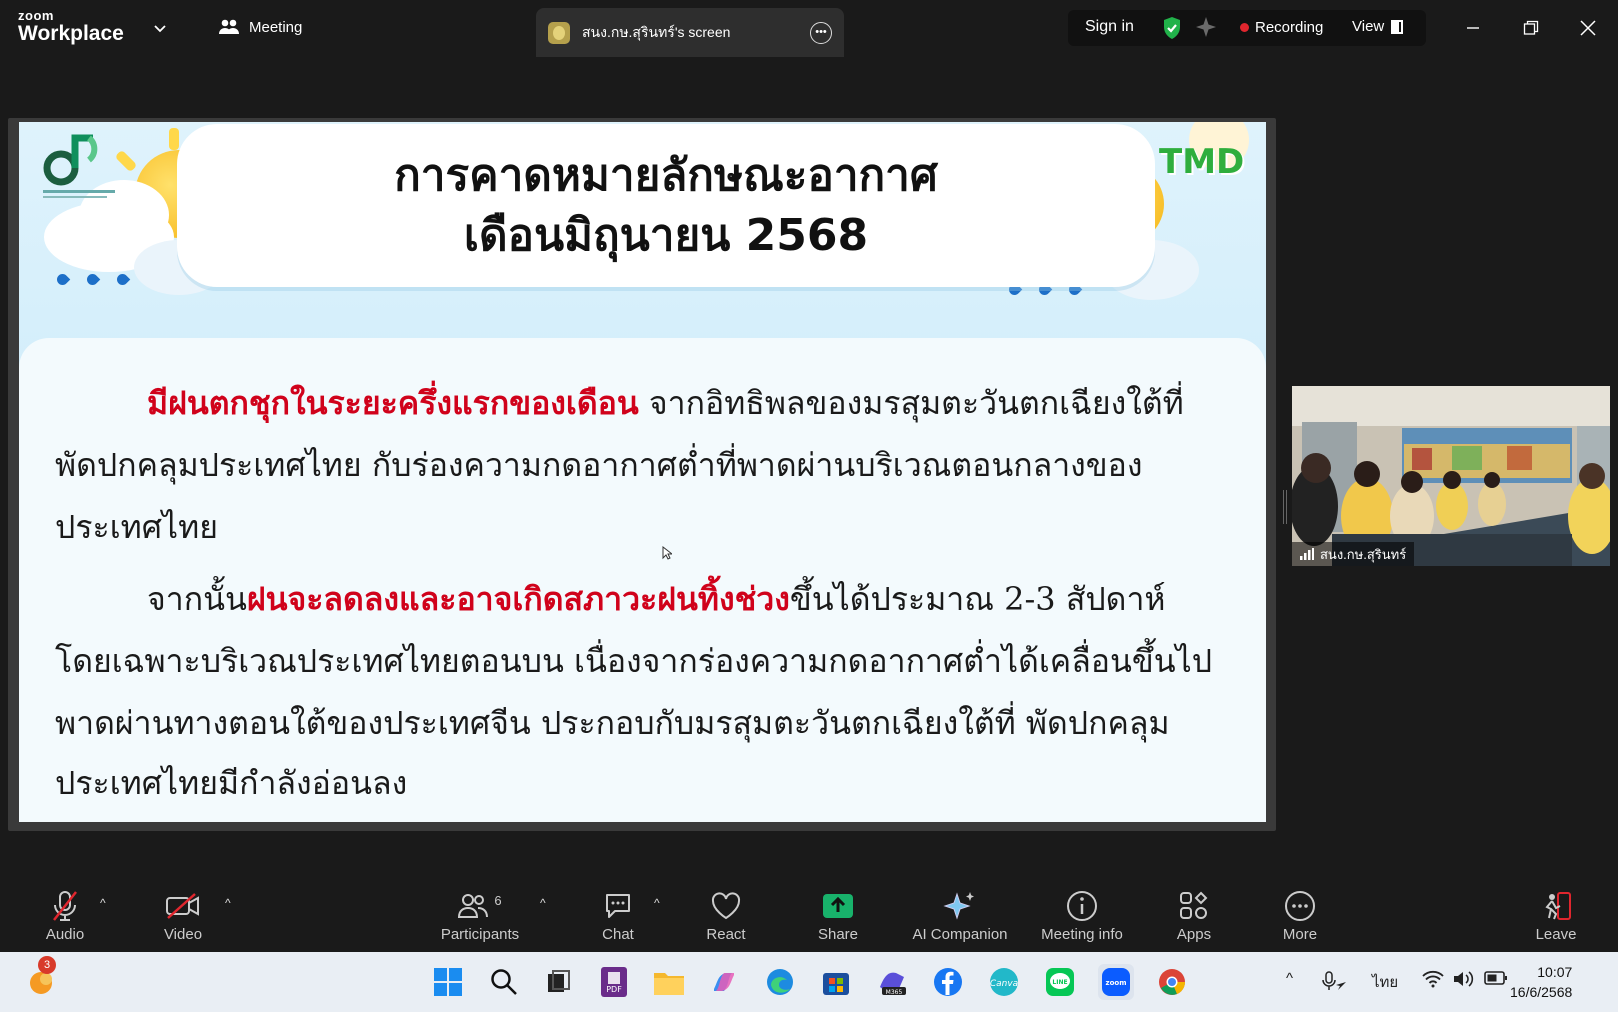 The image size is (1618, 1012). I want to click on info-icon, so click(1082, 906).